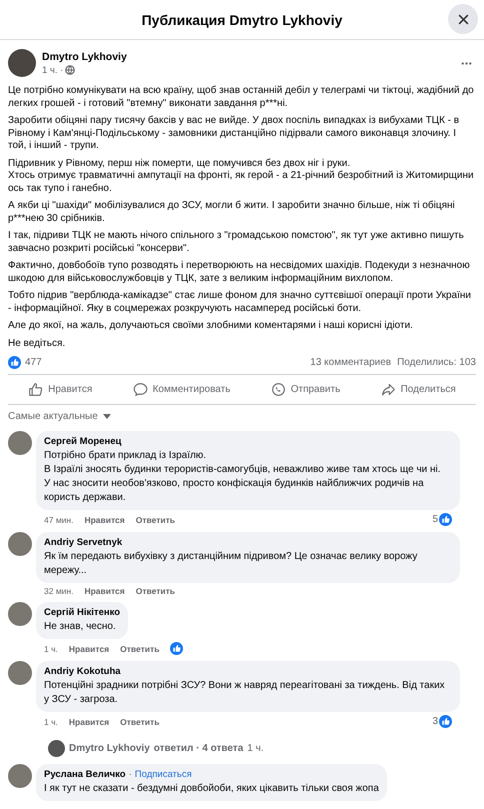  Describe the element at coordinates (83, 442) in the screenshot. I see `commenter-name: Сергей Моренец` at that location.